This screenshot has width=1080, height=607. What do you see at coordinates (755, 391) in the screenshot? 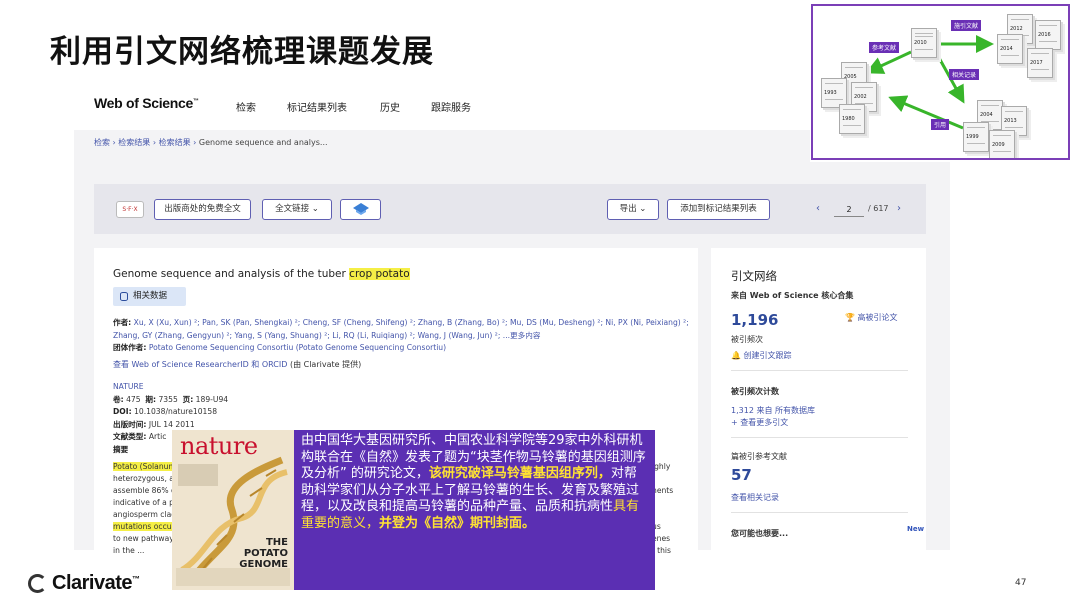
I see `cited-count-title: 被引频次计数` at bounding box center [755, 391].